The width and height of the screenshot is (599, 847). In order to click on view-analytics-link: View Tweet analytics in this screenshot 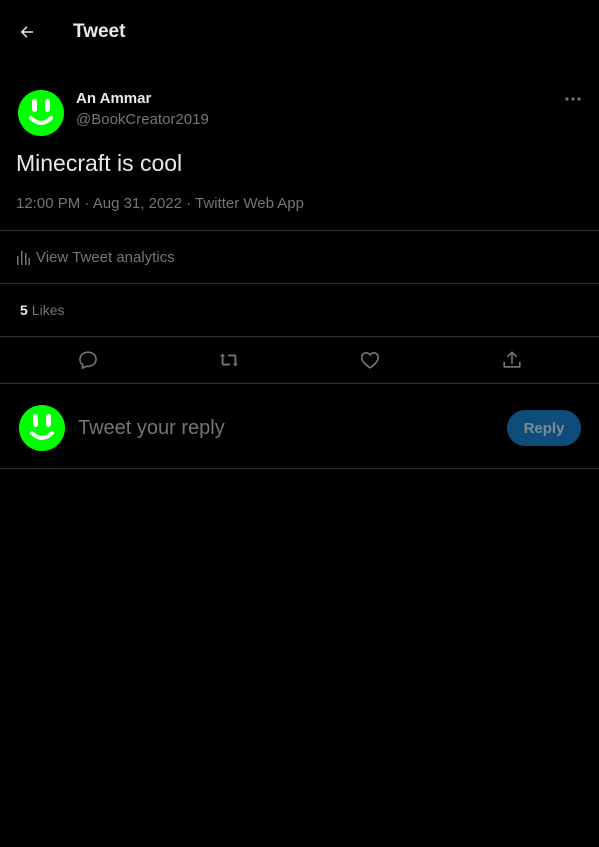, I will do `click(95, 257)`.